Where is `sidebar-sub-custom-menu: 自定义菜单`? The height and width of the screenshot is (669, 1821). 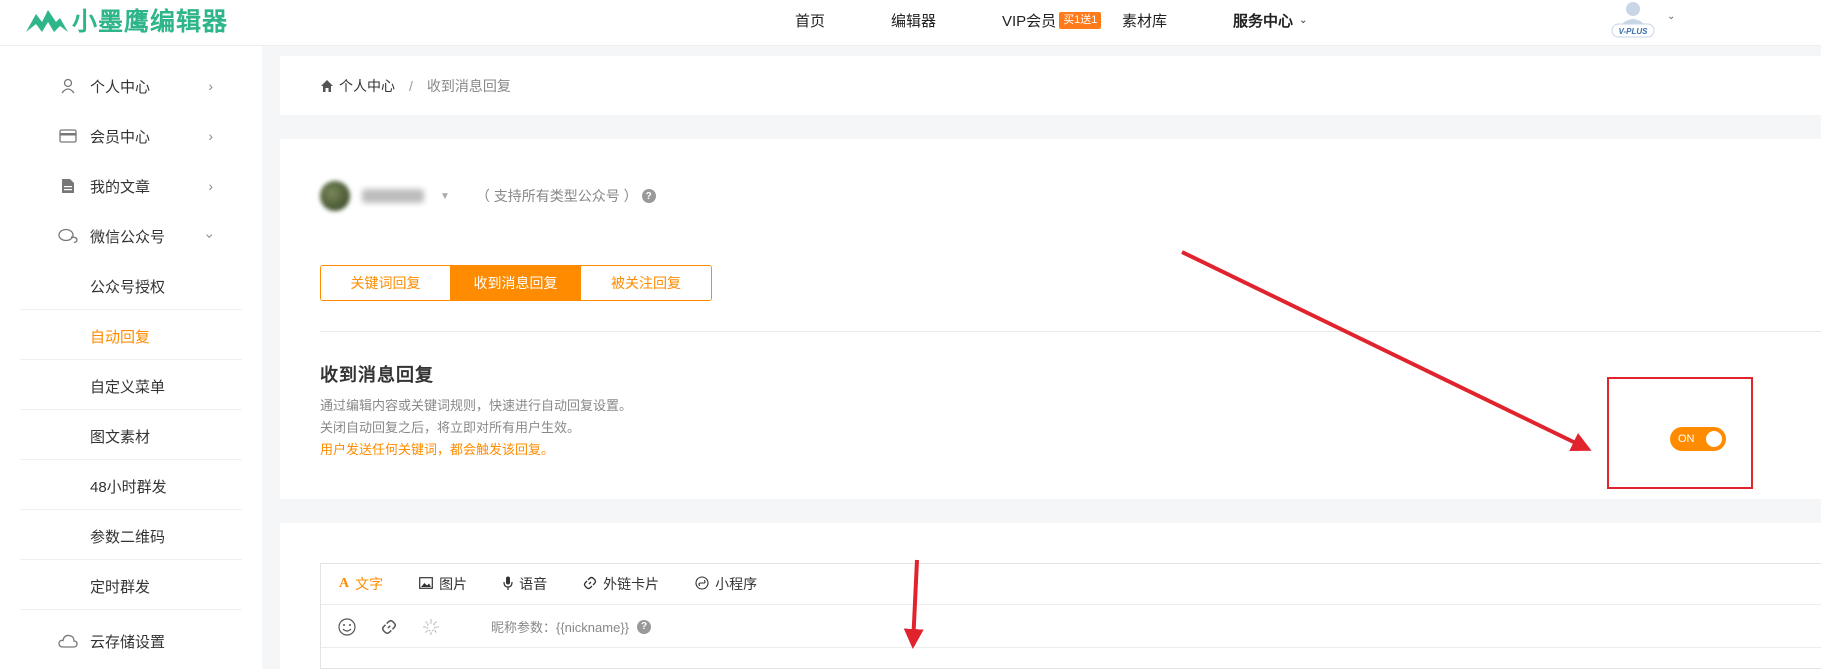 sidebar-sub-custom-menu: 自定义菜单 is located at coordinates (127, 386).